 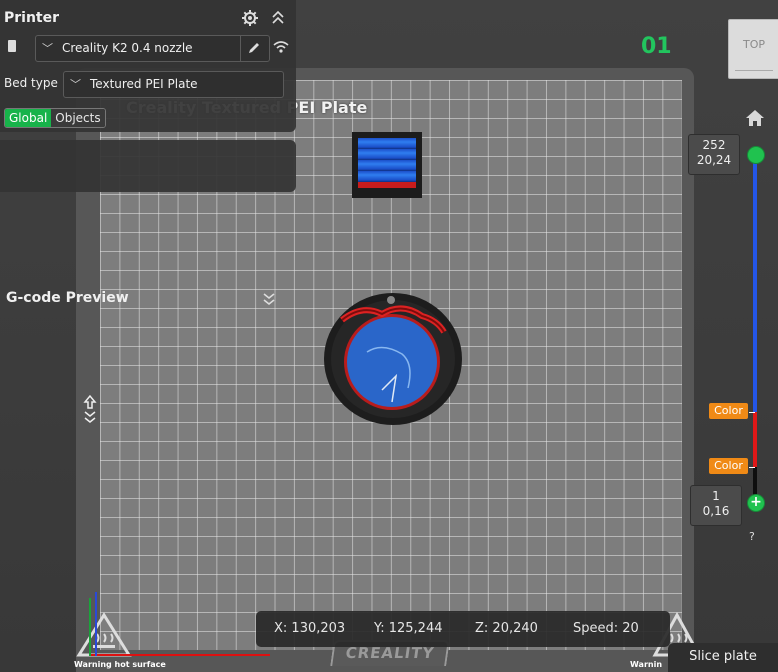 I want to click on tab-objects: Objects, so click(x=78, y=118).